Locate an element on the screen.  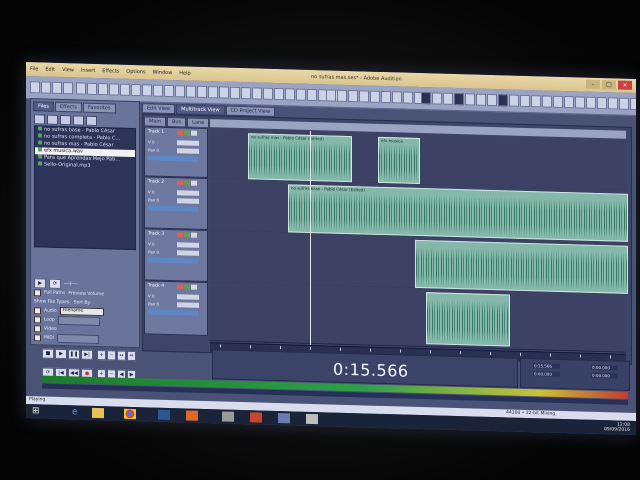
zoom-full-button: ↔ is located at coordinates (121, 355).